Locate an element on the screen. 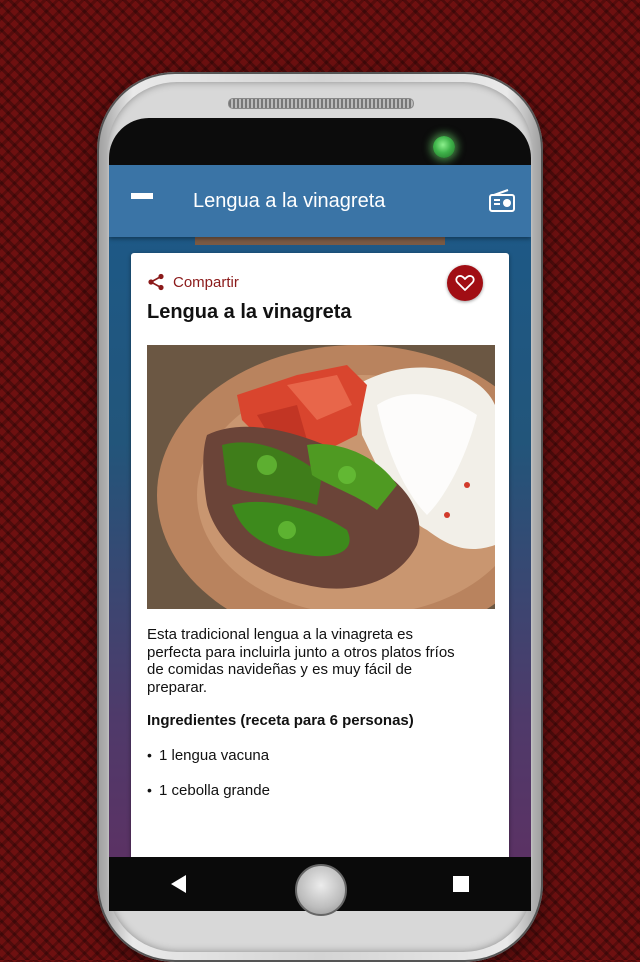  menu-icon is located at coordinates (142, 201).